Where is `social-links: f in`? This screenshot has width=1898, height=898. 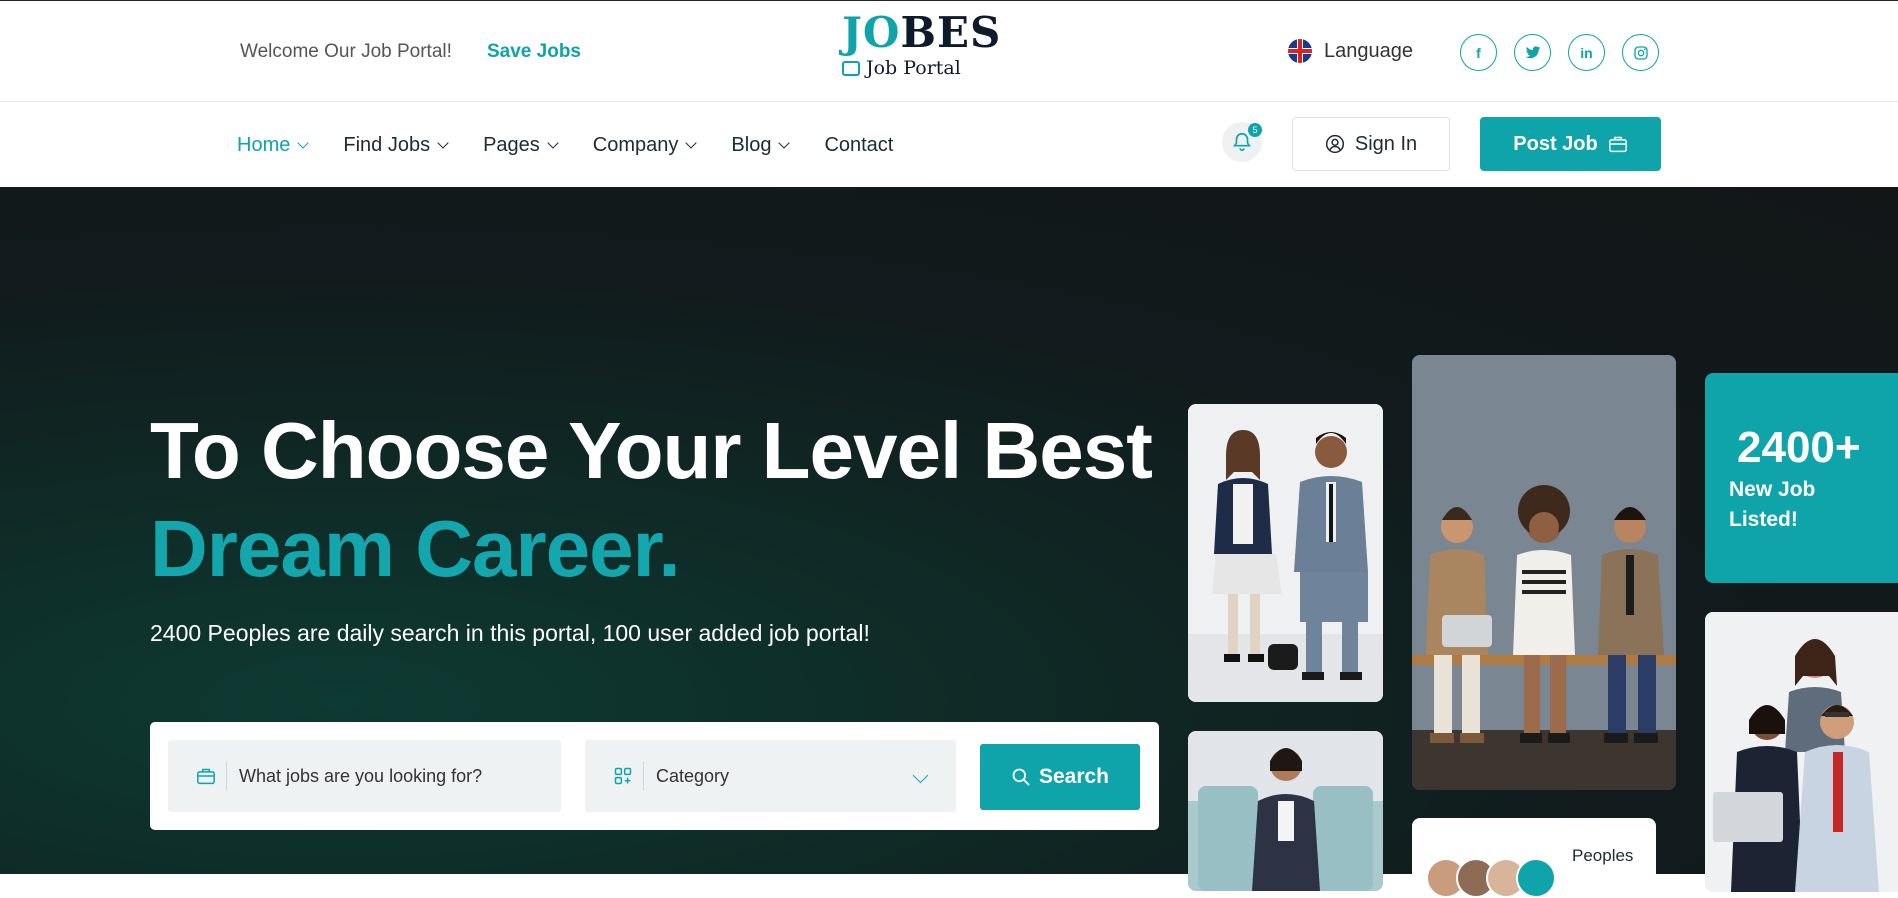
social-links: f in is located at coordinates (1559, 52).